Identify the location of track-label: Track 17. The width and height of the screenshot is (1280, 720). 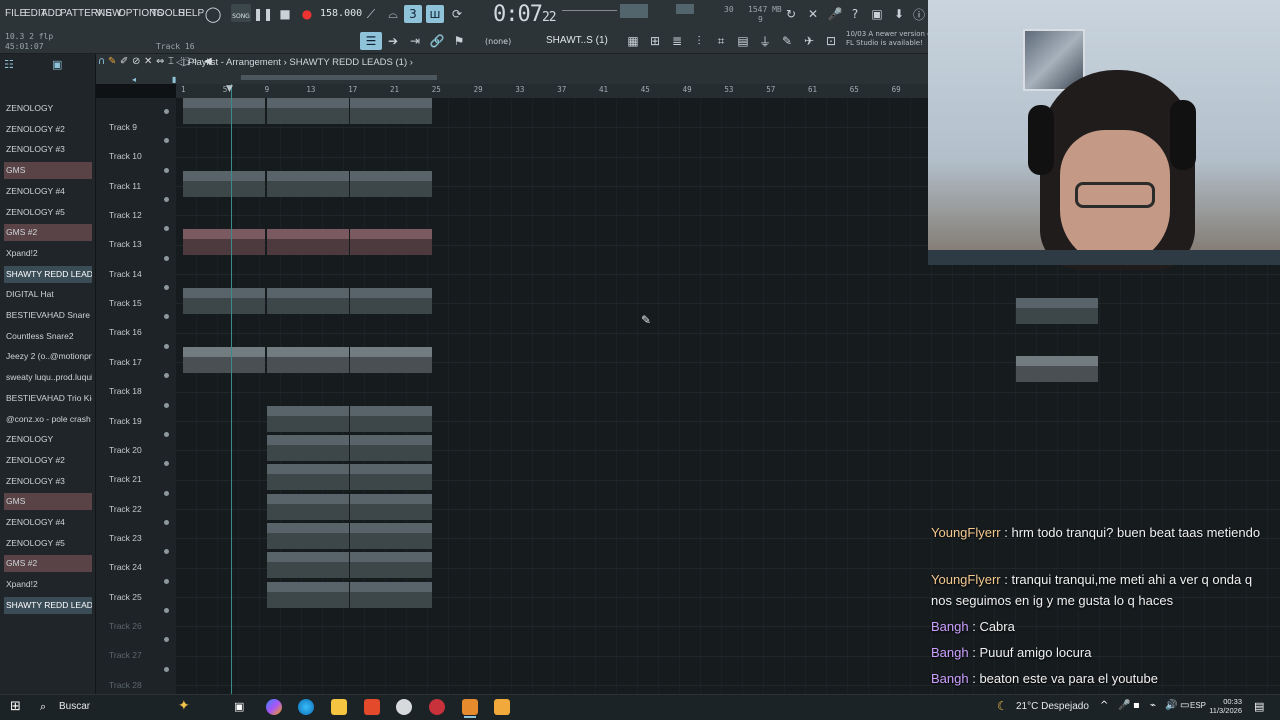
(125, 362).